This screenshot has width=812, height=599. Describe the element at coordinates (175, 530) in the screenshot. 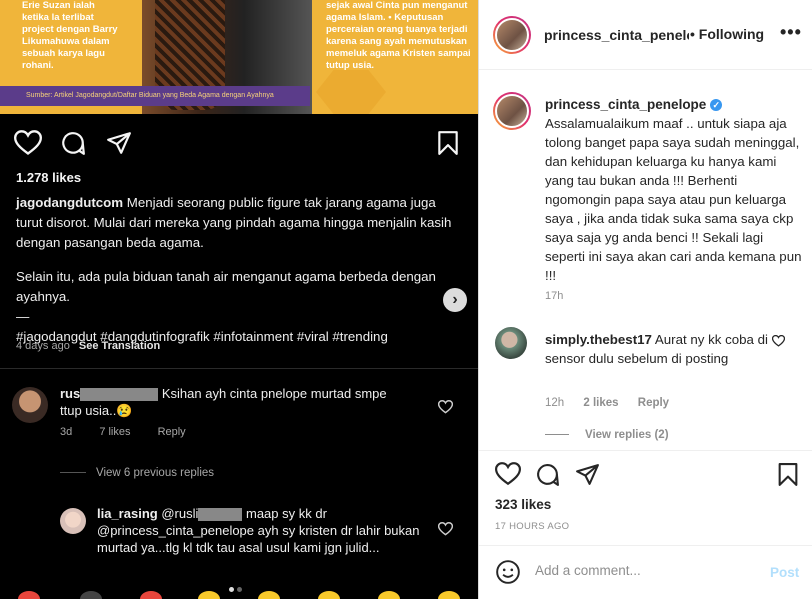

I see `comment-2-mention-2: @princess_cinta_penelope` at that location.